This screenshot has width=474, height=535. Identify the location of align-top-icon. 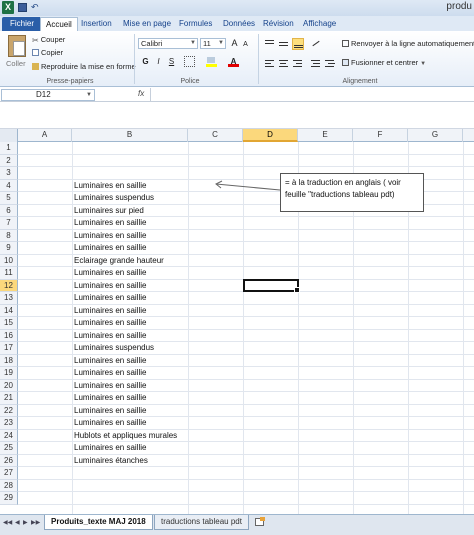
(270, 44).